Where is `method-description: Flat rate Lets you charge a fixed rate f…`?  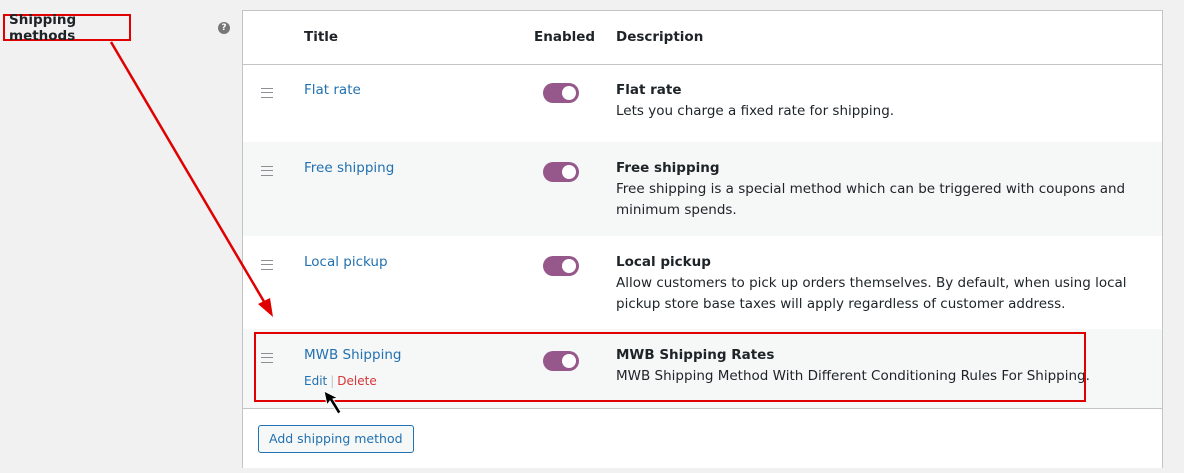 method-description: Flat rate Lets you charge a fixed rate f… is located at coordinates (881, 101).